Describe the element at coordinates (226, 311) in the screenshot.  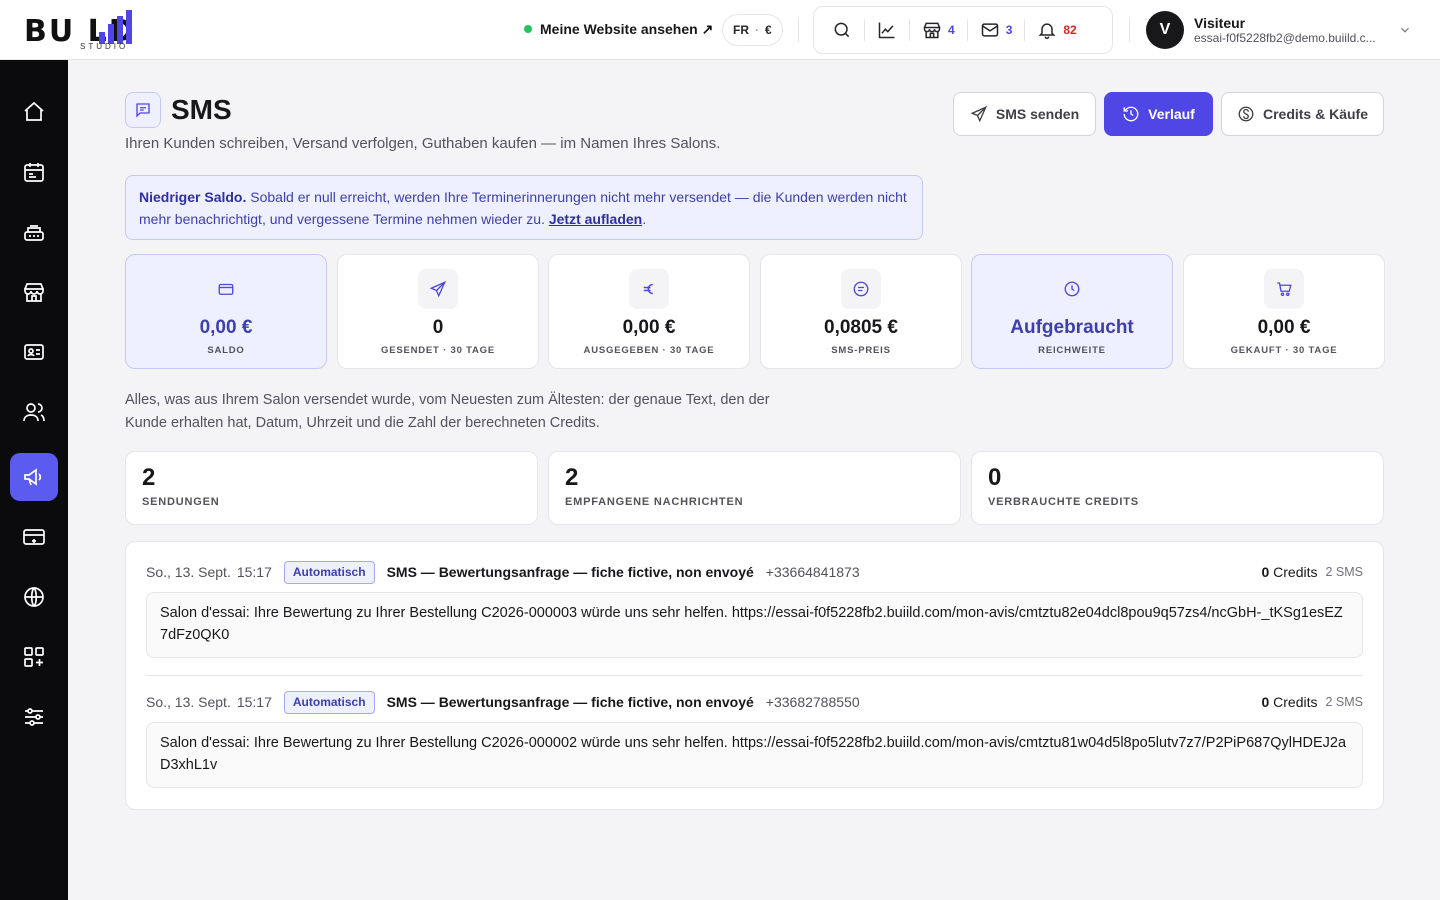
I see `stat-card-balance: 0,00 € SALDO` at that location.